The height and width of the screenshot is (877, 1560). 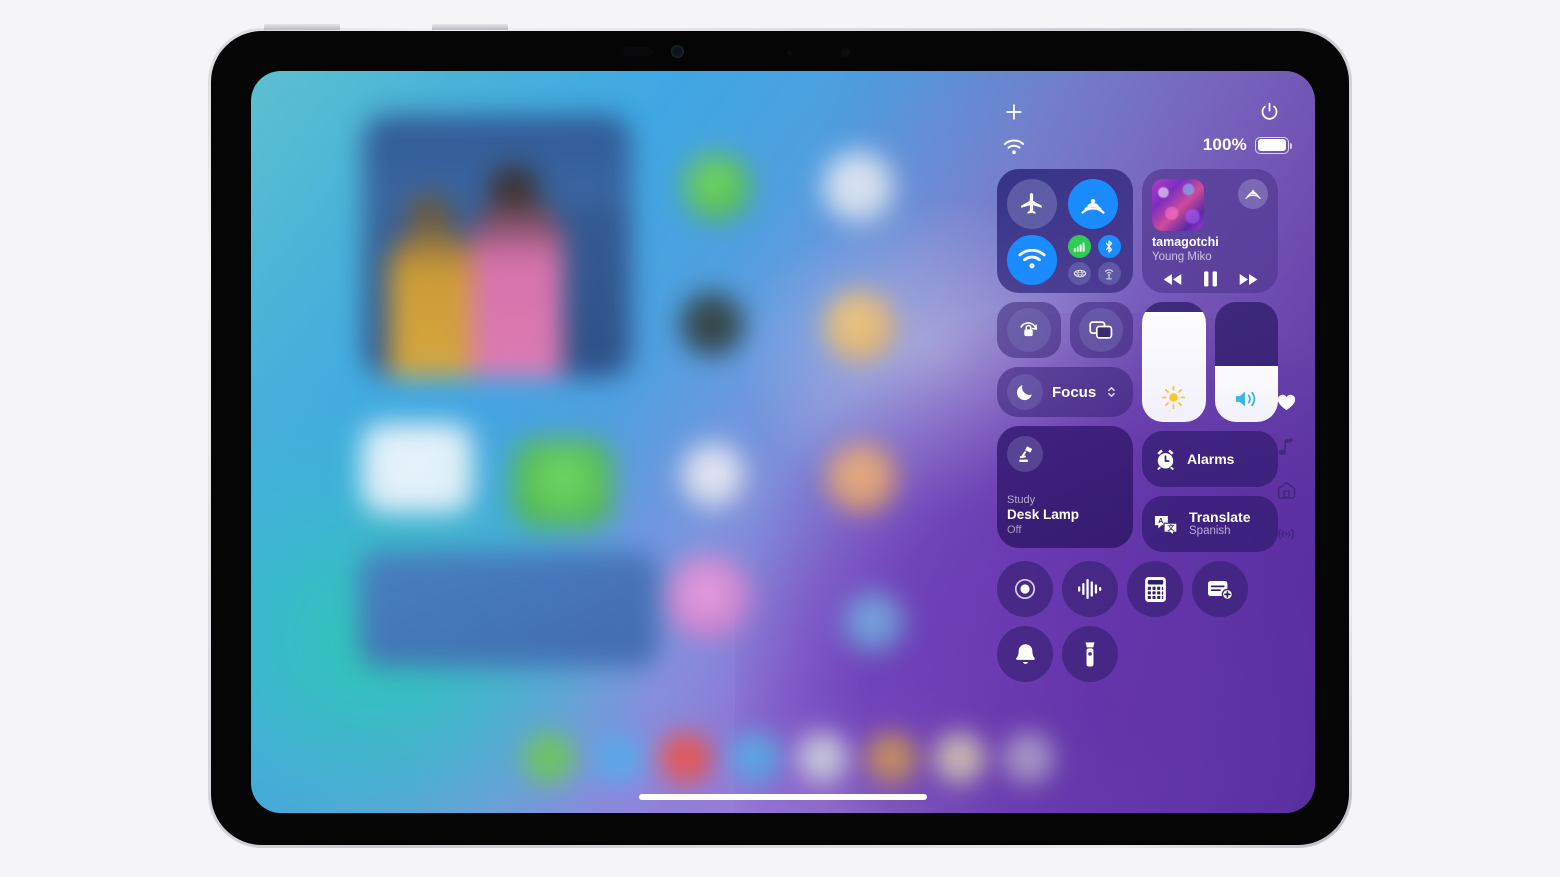 What do you see at coordinates (1210, 531) in the screenshot?
I see `translate-sublabel: Spanish` at bounding box center [1210, 531].